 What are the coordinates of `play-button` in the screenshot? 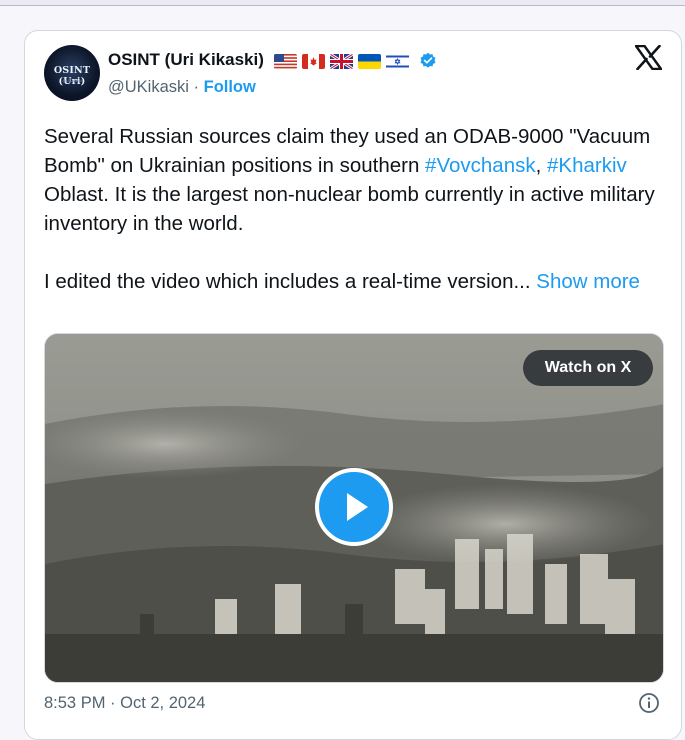 It's located at (354, 507).